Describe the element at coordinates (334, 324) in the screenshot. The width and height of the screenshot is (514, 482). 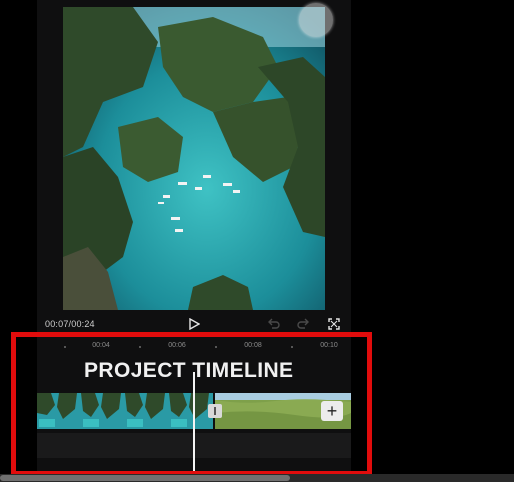
I see `fullscreen-icon` at that location.